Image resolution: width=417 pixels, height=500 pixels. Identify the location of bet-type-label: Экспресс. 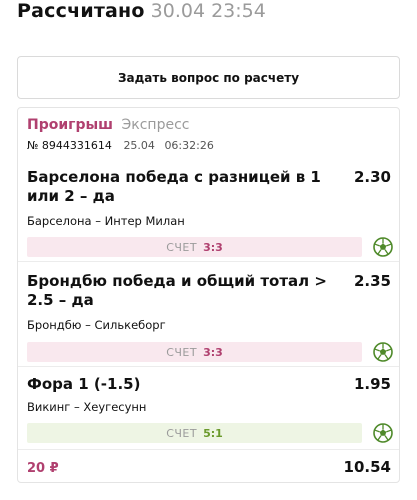
(155, 125).